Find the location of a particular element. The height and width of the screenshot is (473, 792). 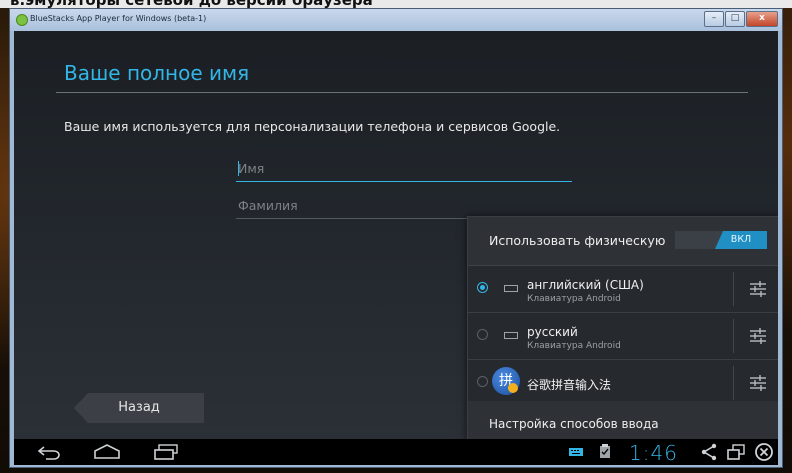

clipboard-icon is located at coordinates (605, 451).